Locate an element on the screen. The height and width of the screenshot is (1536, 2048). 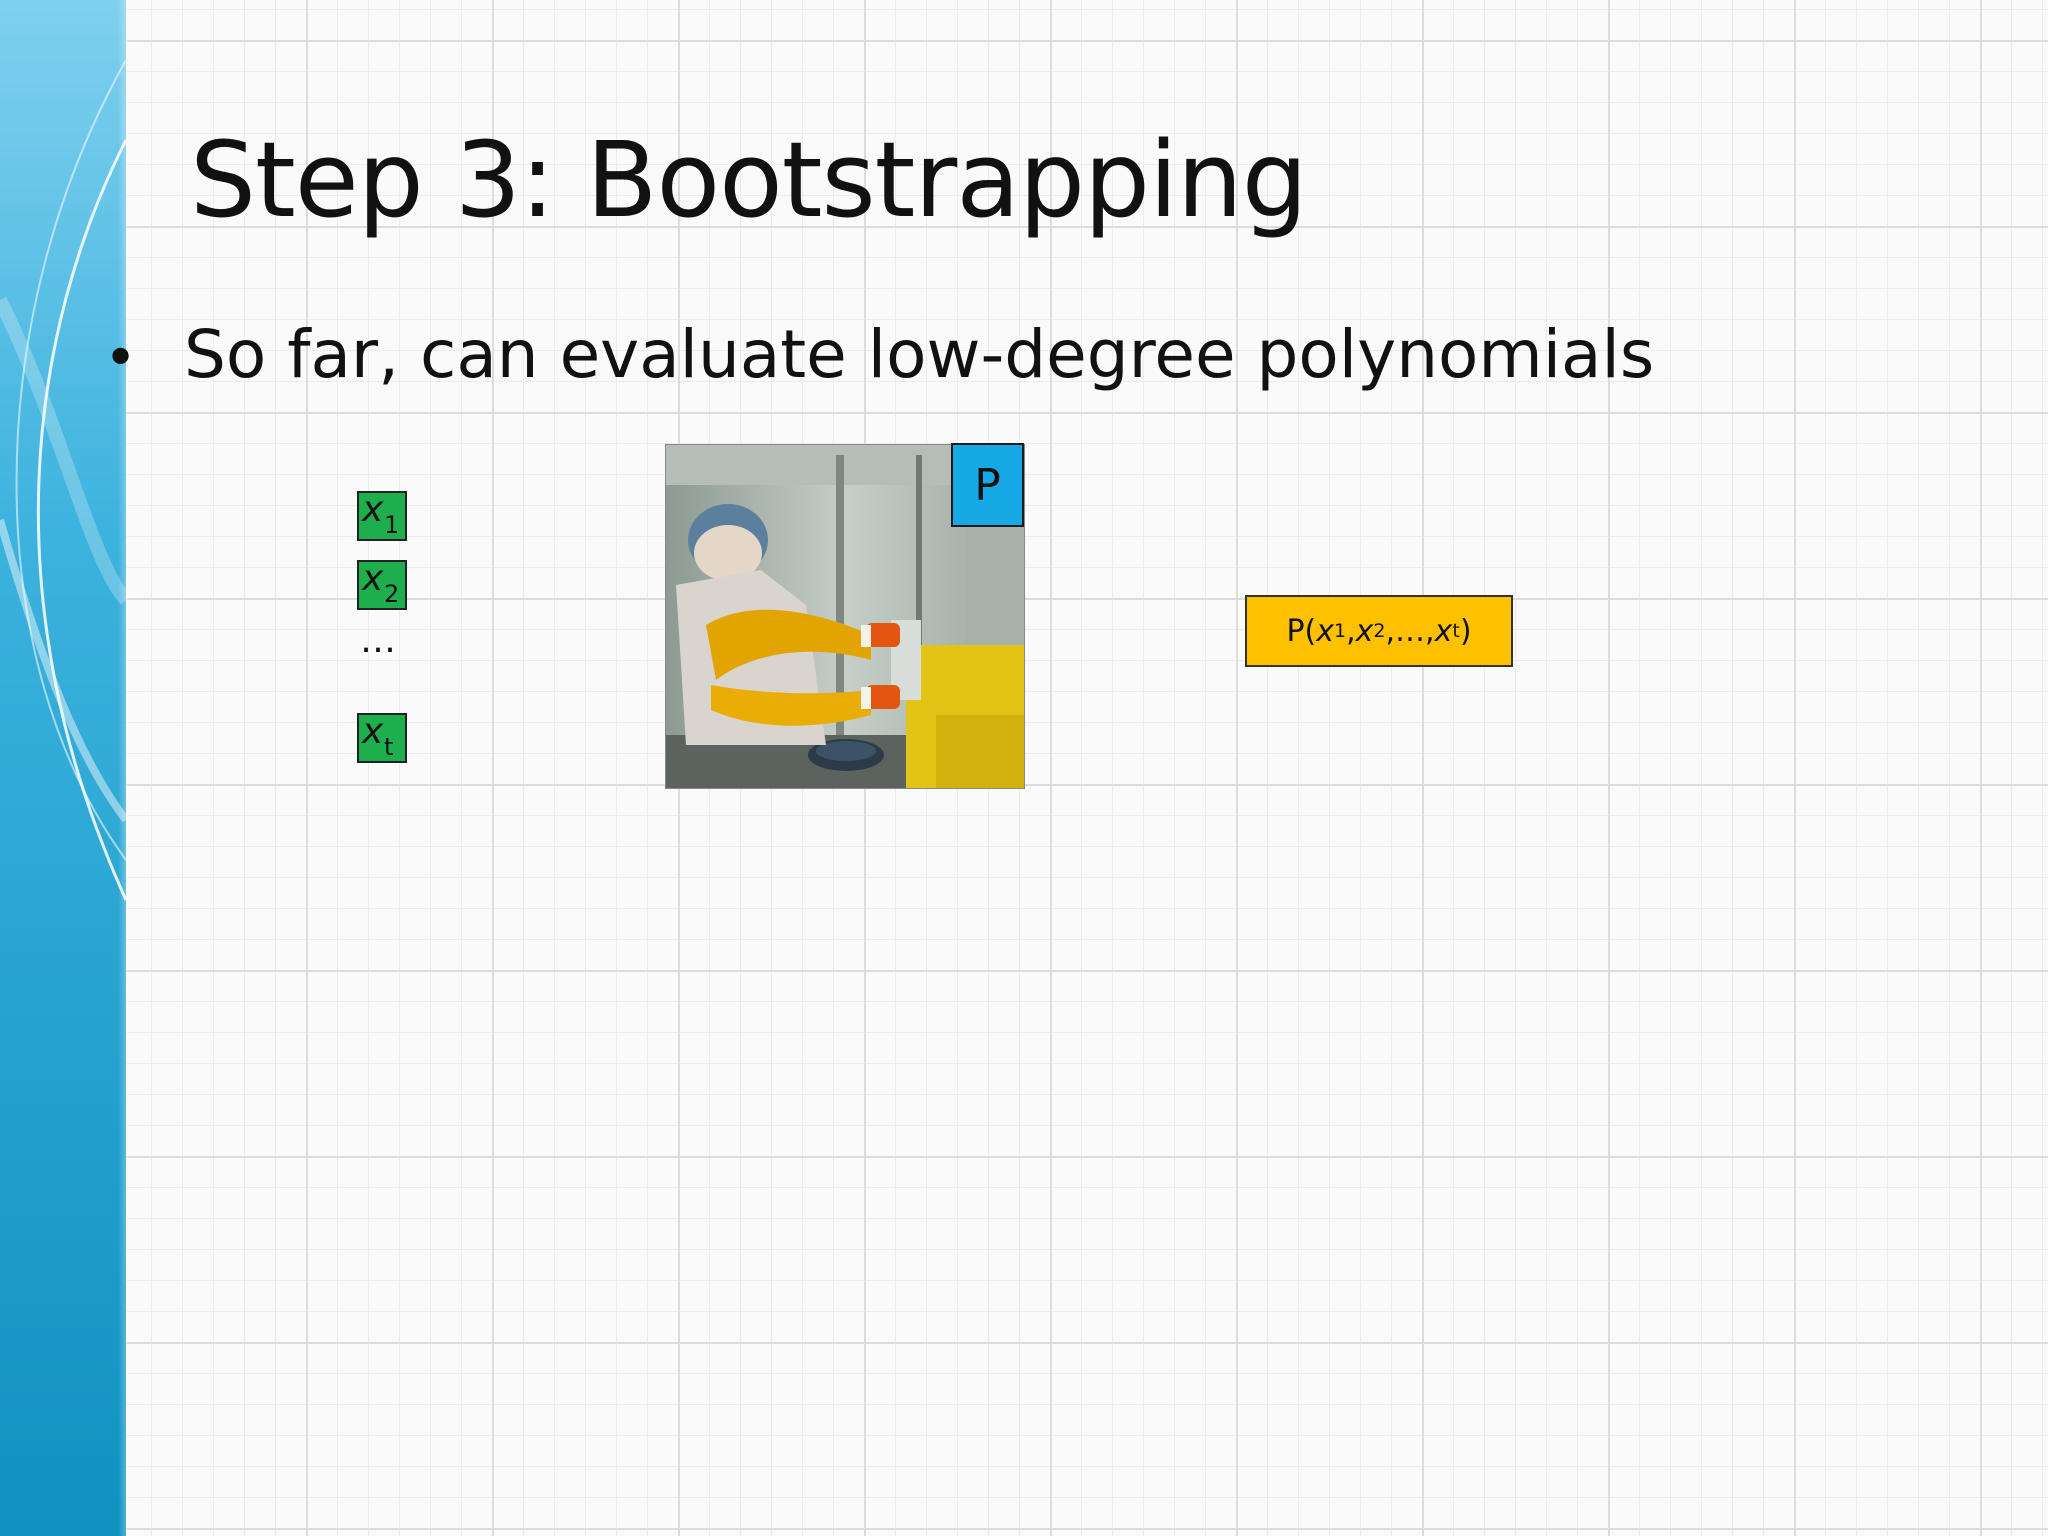
output-sep: ,…, is located at coordinates (1410, 631).